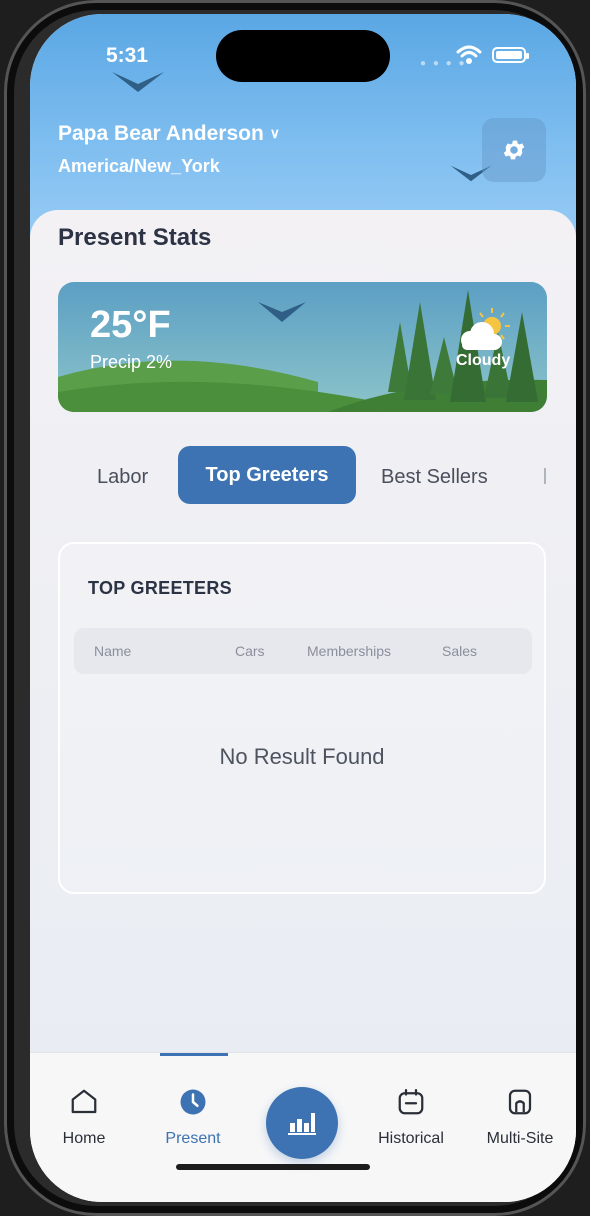 This screenshot has height=1216, width=590. What do you see at coordinates (139, 166) in the screenshot?
I see `timezone-label: America/New_York` at bounding box center [139, 166].